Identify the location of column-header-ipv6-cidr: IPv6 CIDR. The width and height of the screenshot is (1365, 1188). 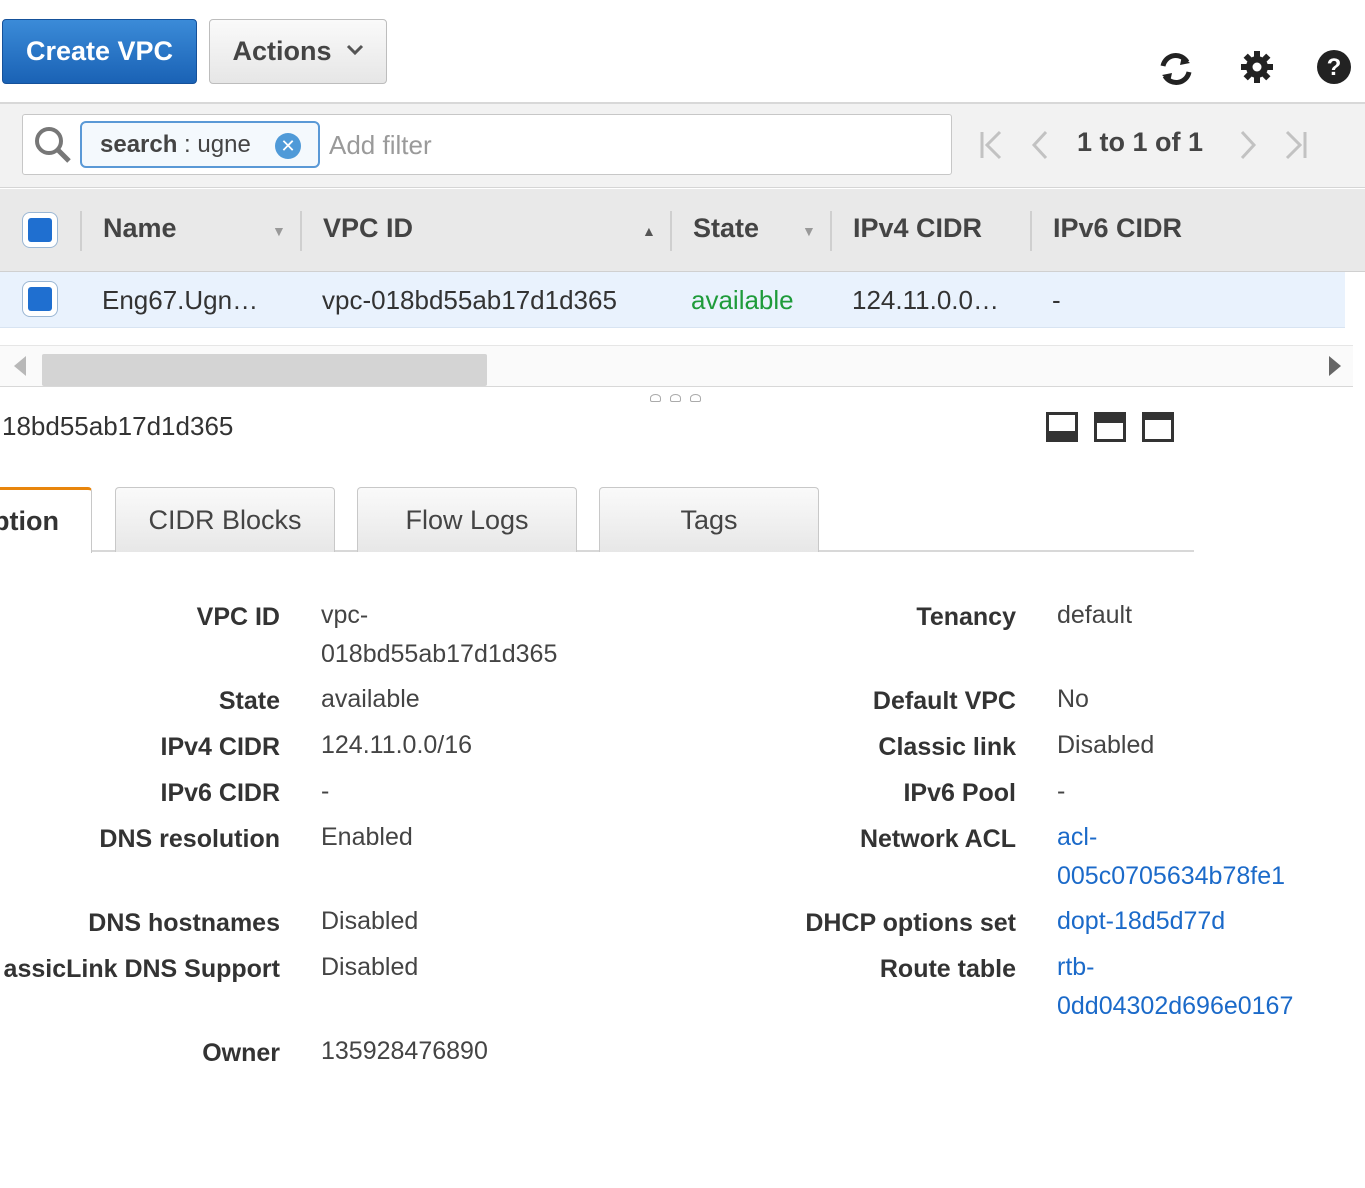
(1117, 228).